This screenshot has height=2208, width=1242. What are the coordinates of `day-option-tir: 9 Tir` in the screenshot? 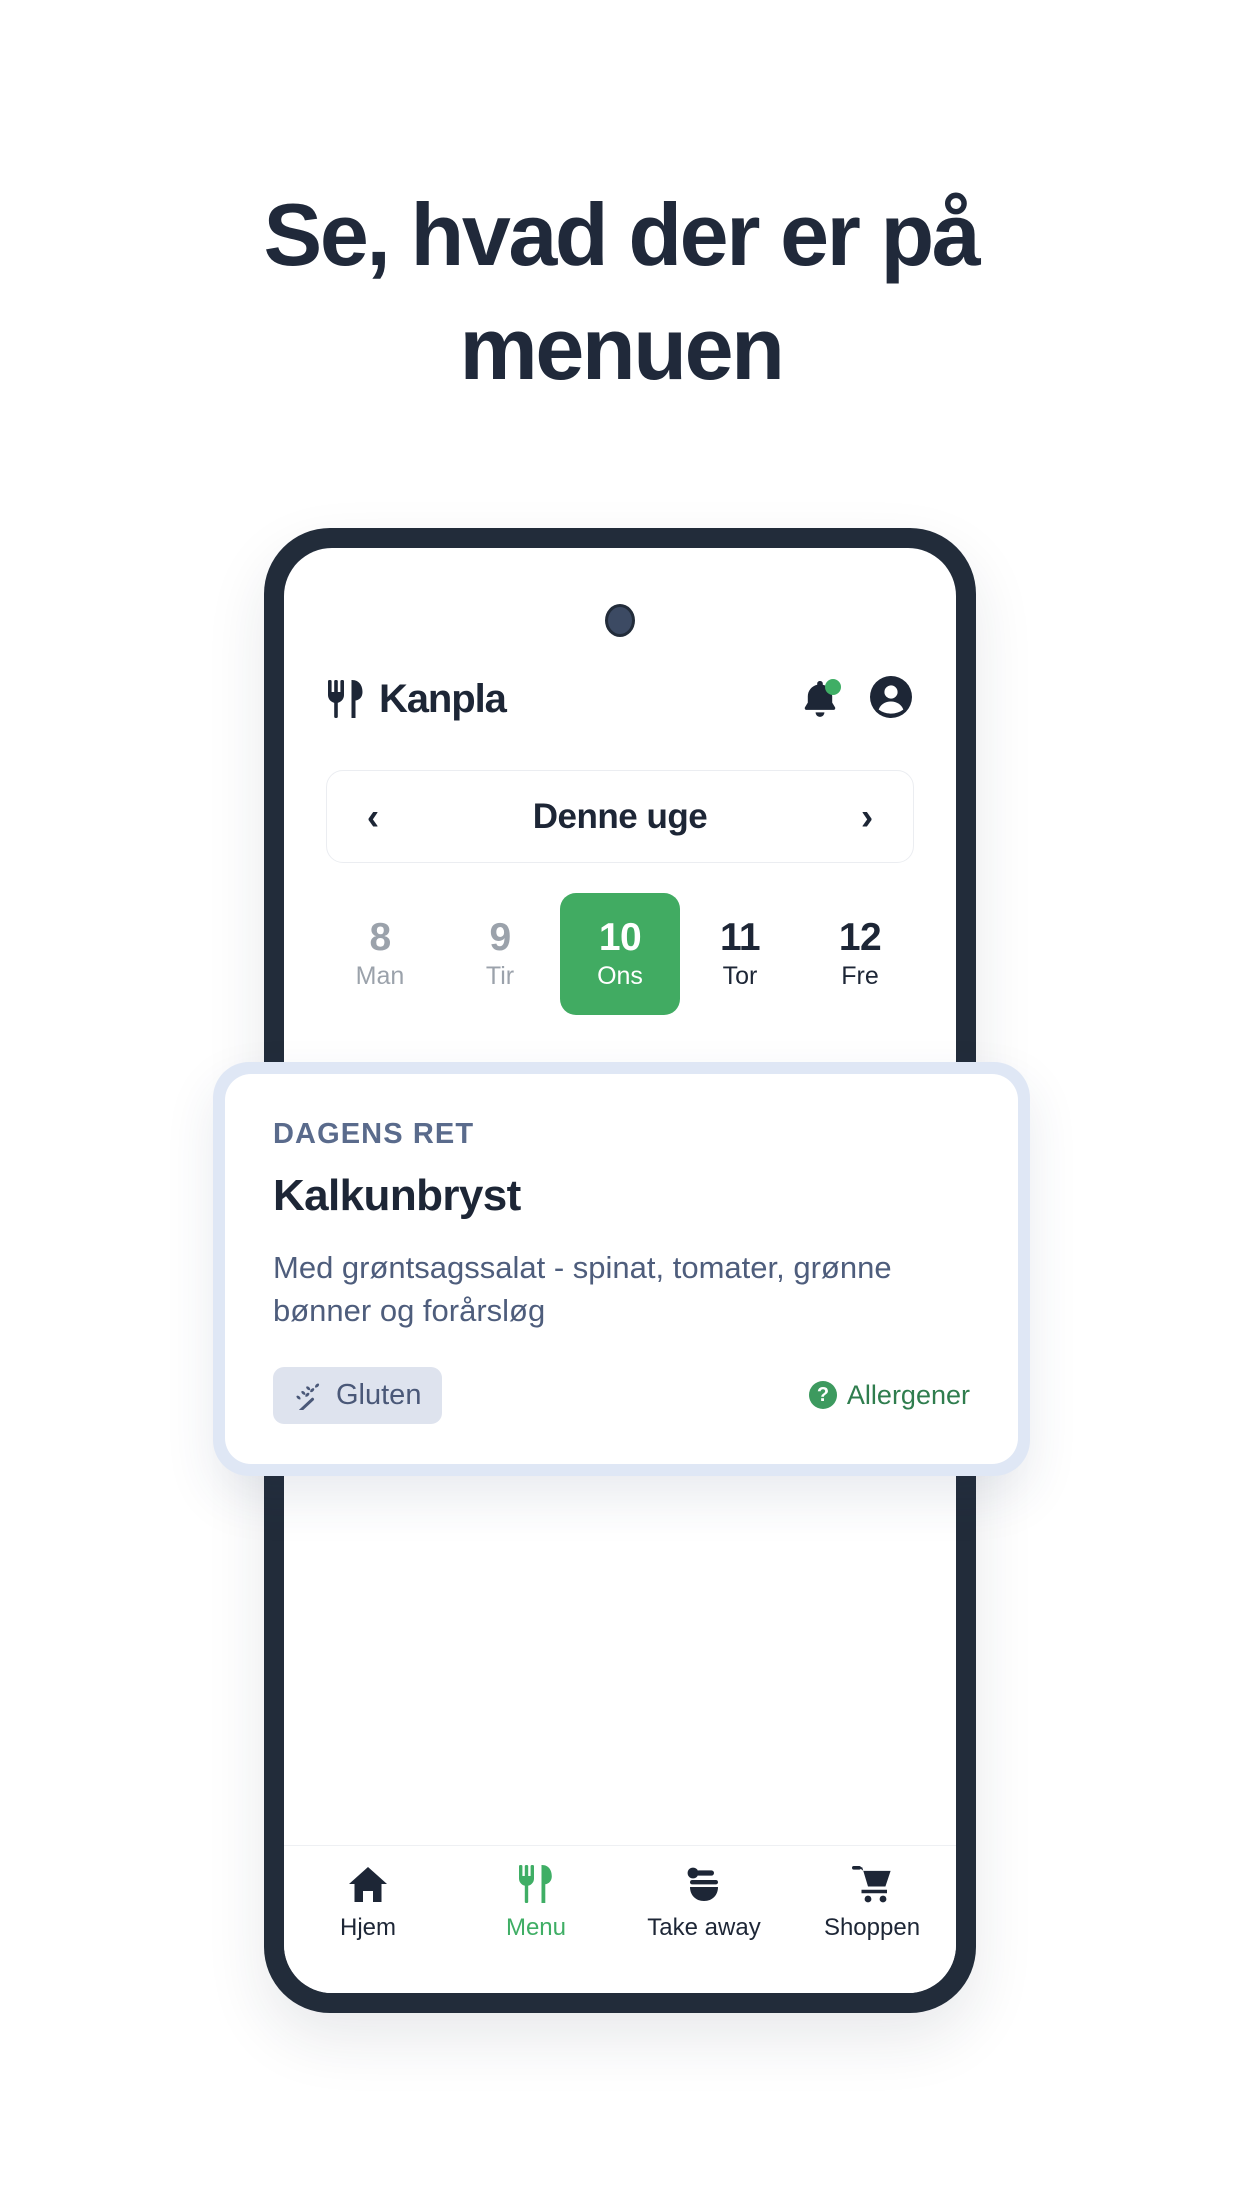 It's located at (500, 954).